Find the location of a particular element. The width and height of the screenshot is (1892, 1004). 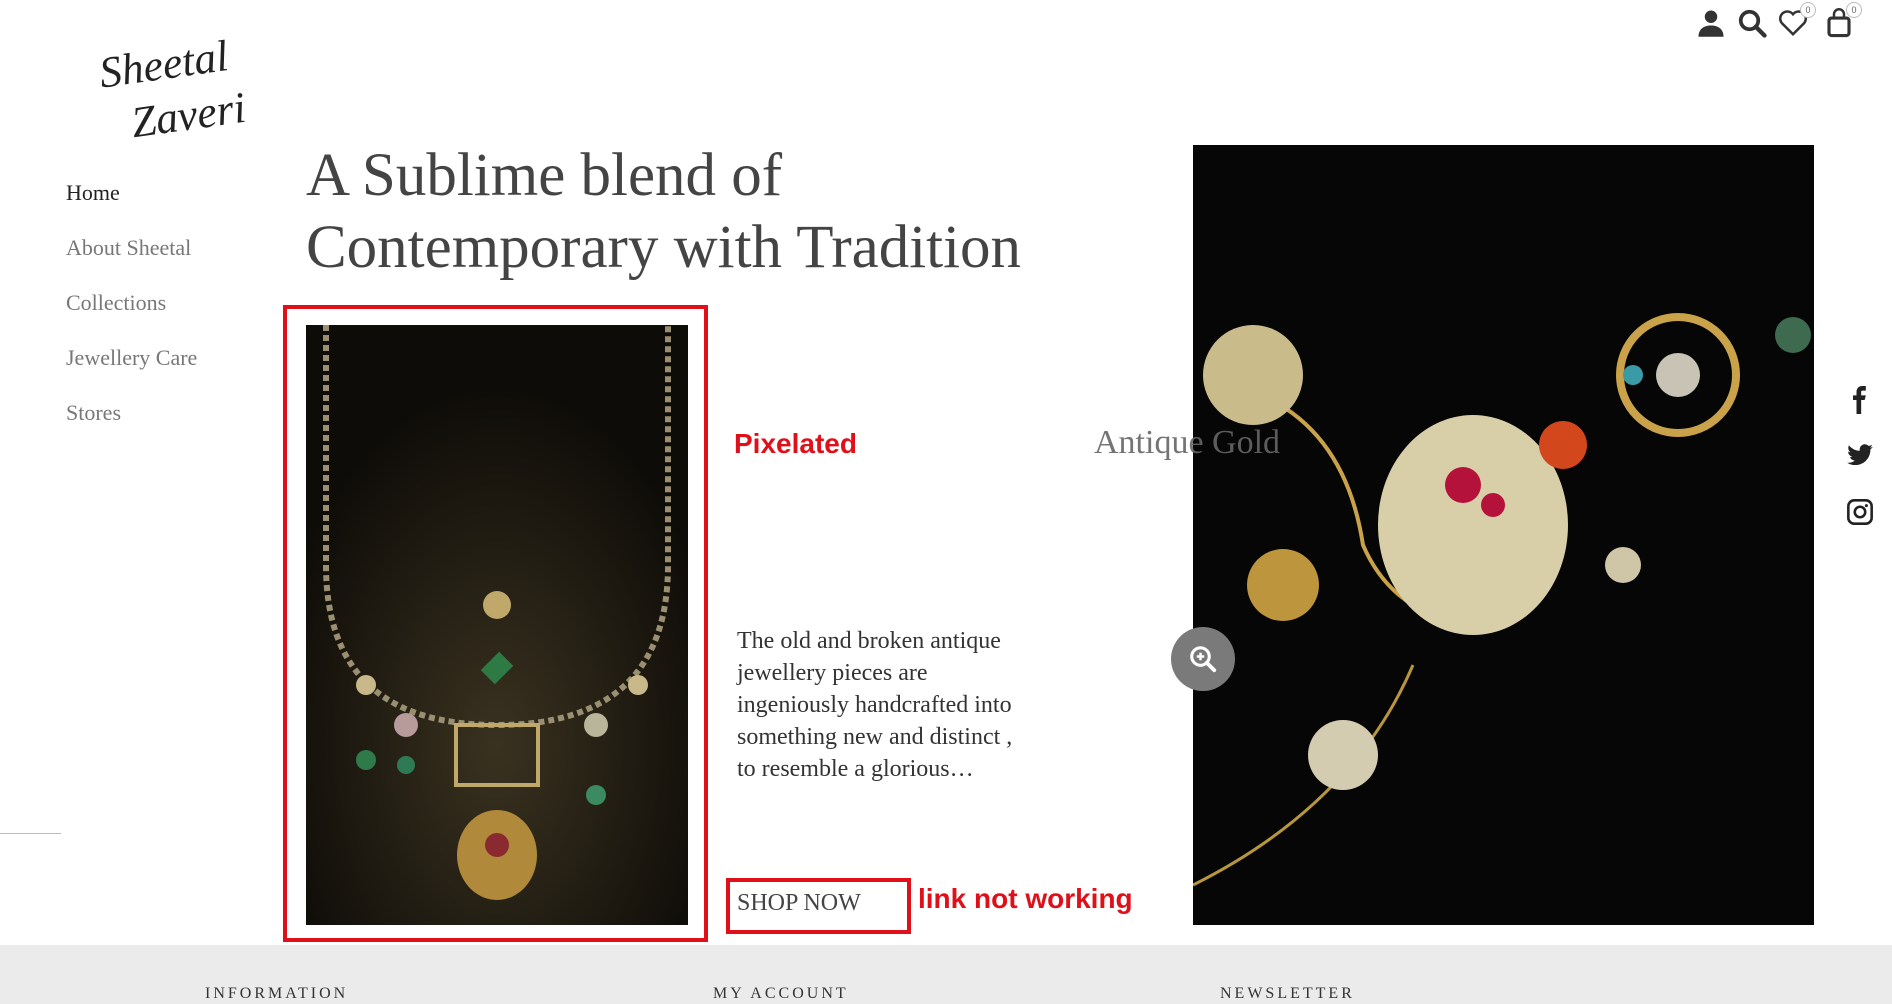

footer-heading-my-account: MY ACCOUNT is located at coordinates (781, 993).